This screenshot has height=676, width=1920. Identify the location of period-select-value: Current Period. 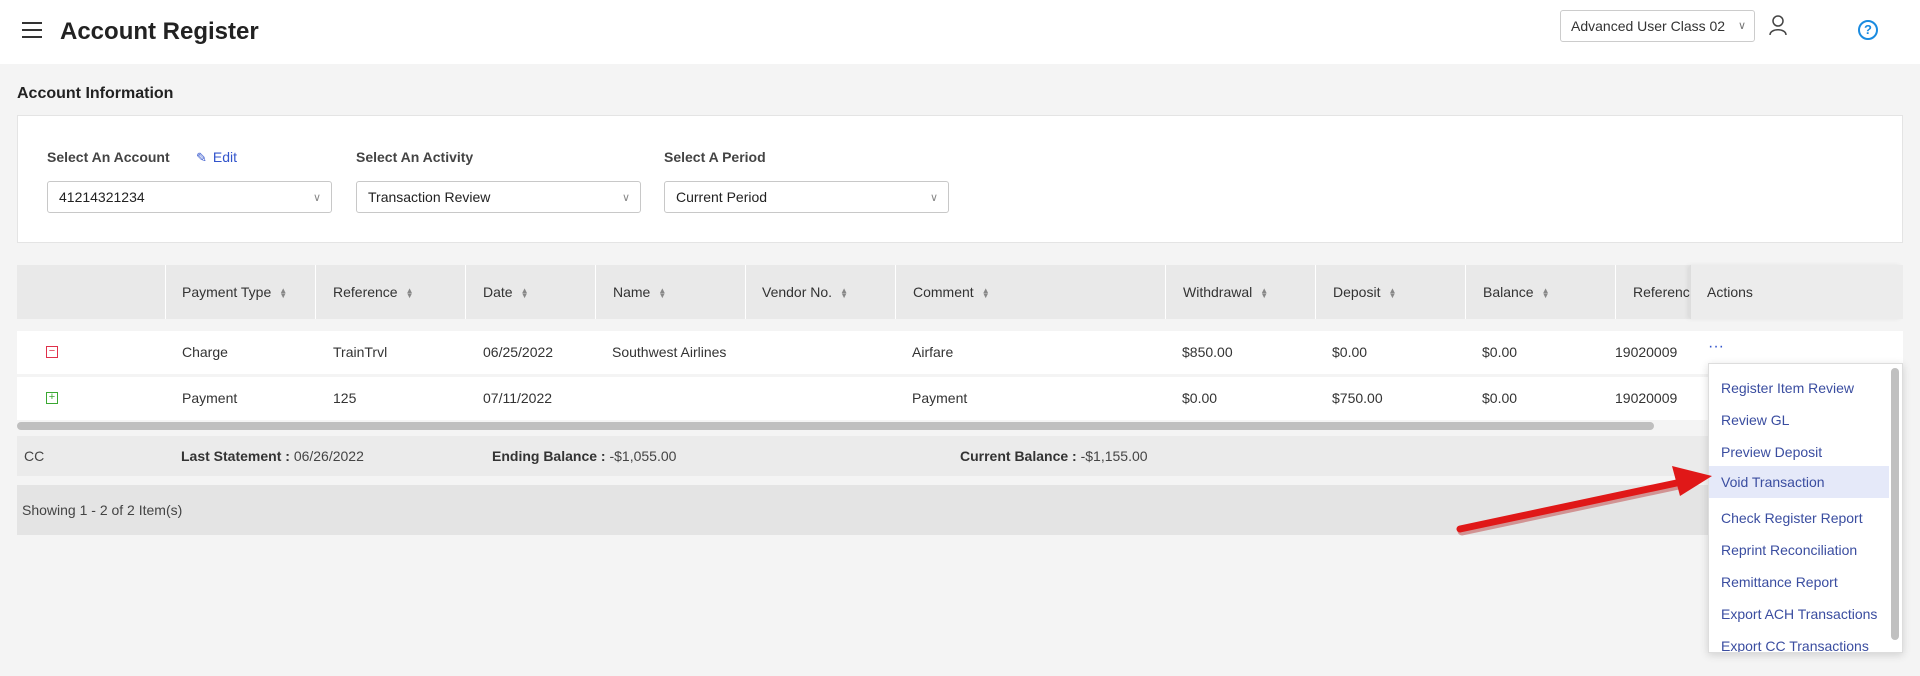
(722, 197).